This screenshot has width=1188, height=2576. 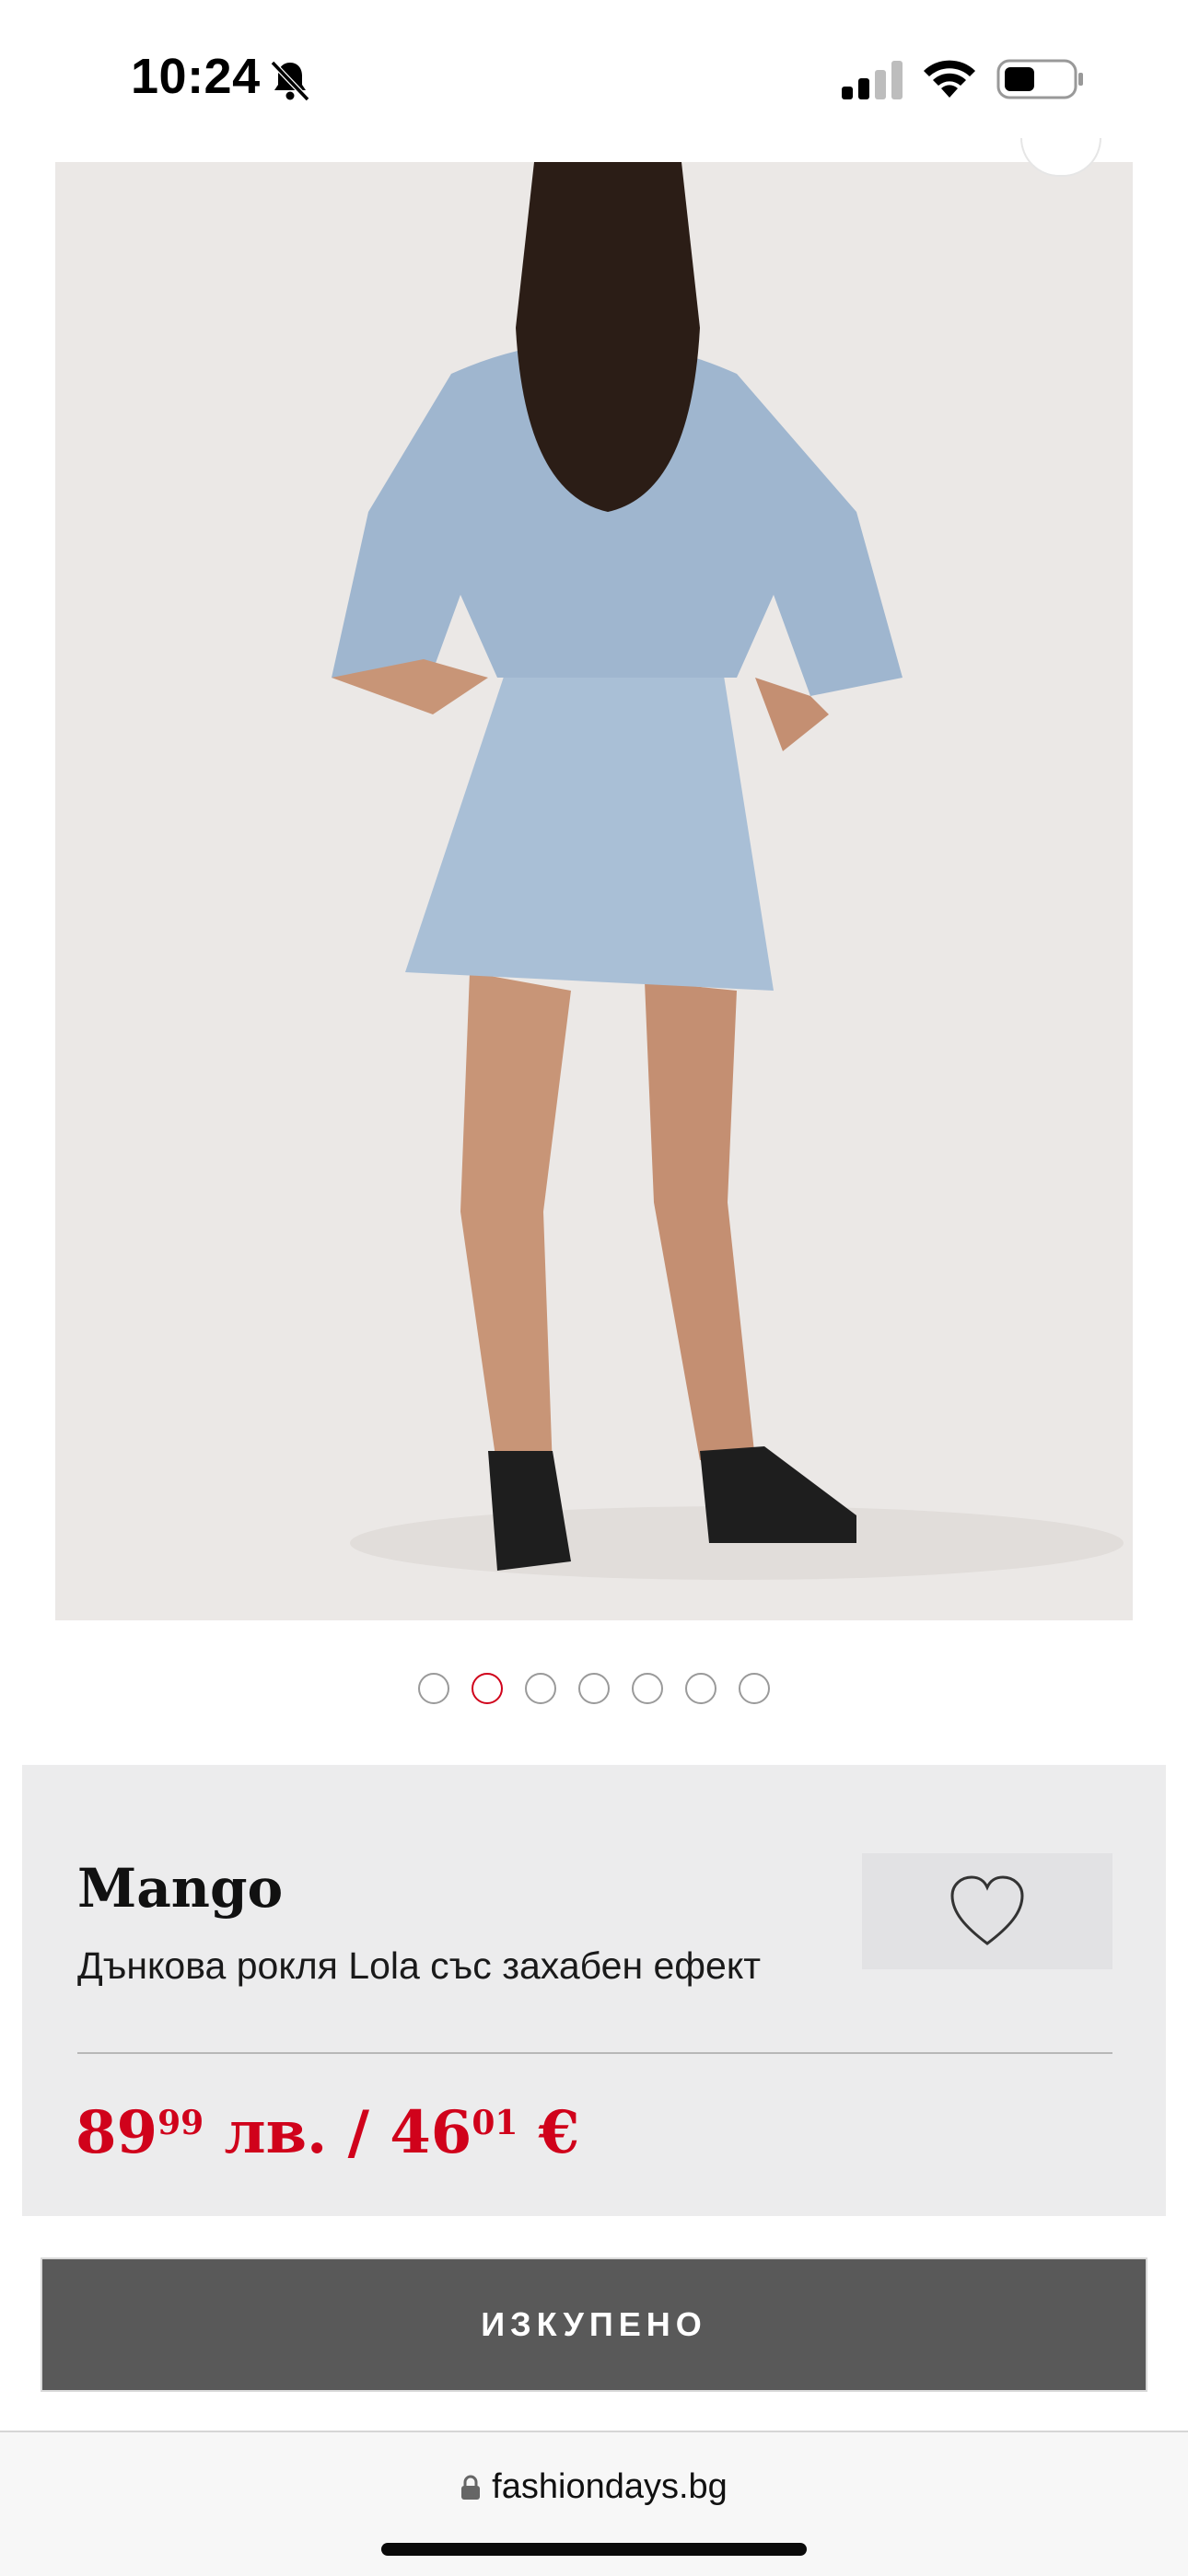 I want to click on add-to-wishlist-button, so click(x=987, y=1911).